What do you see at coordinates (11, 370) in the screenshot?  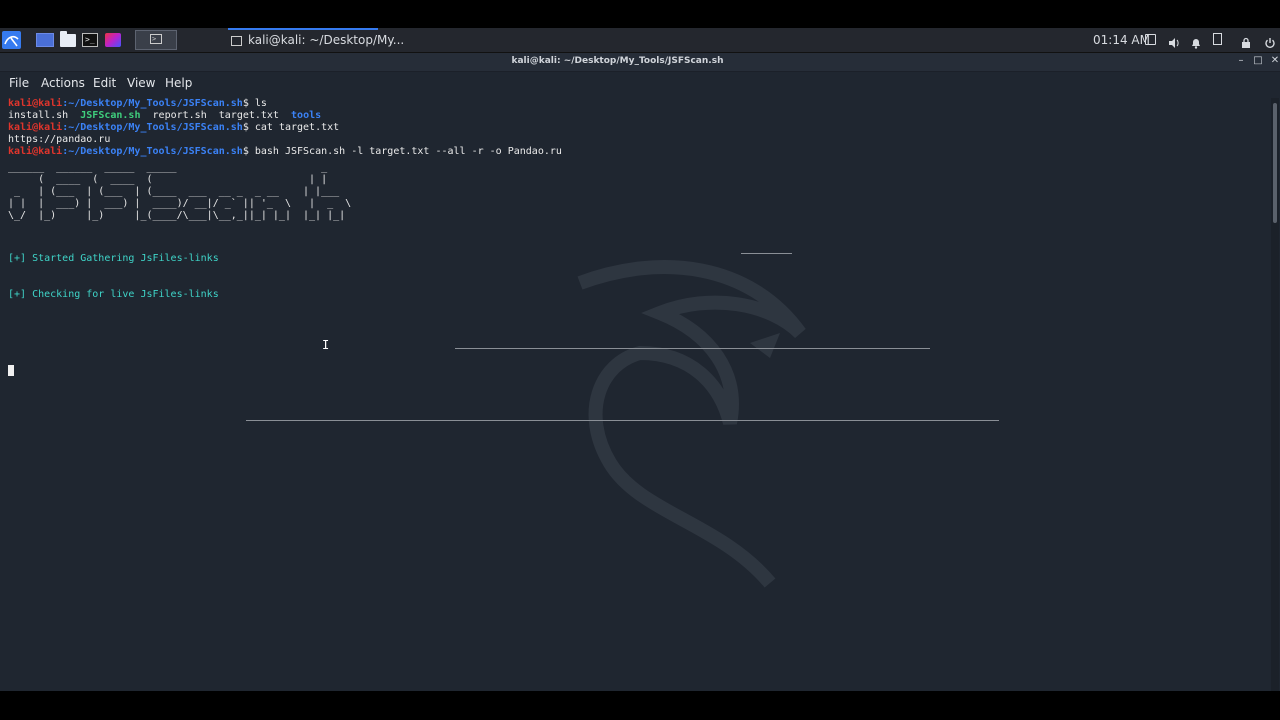 I see `terminal-cursor` at bounding box center [11, 370].